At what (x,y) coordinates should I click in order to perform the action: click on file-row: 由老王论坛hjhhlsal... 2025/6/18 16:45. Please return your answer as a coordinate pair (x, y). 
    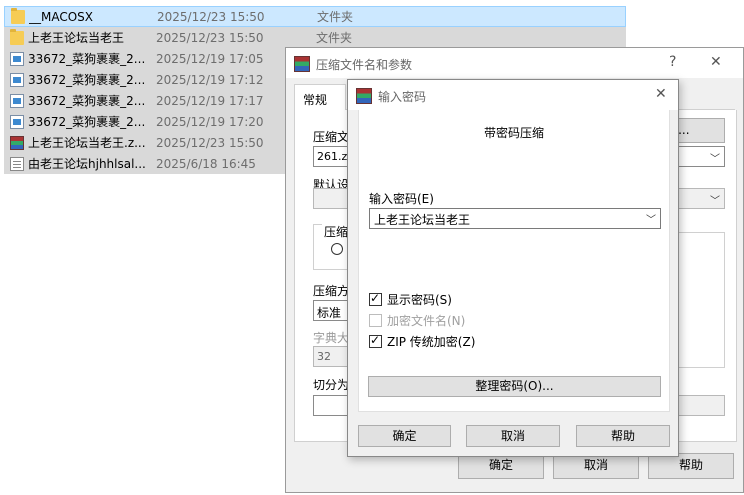
    Looking at the image, I should click on (145, 163).